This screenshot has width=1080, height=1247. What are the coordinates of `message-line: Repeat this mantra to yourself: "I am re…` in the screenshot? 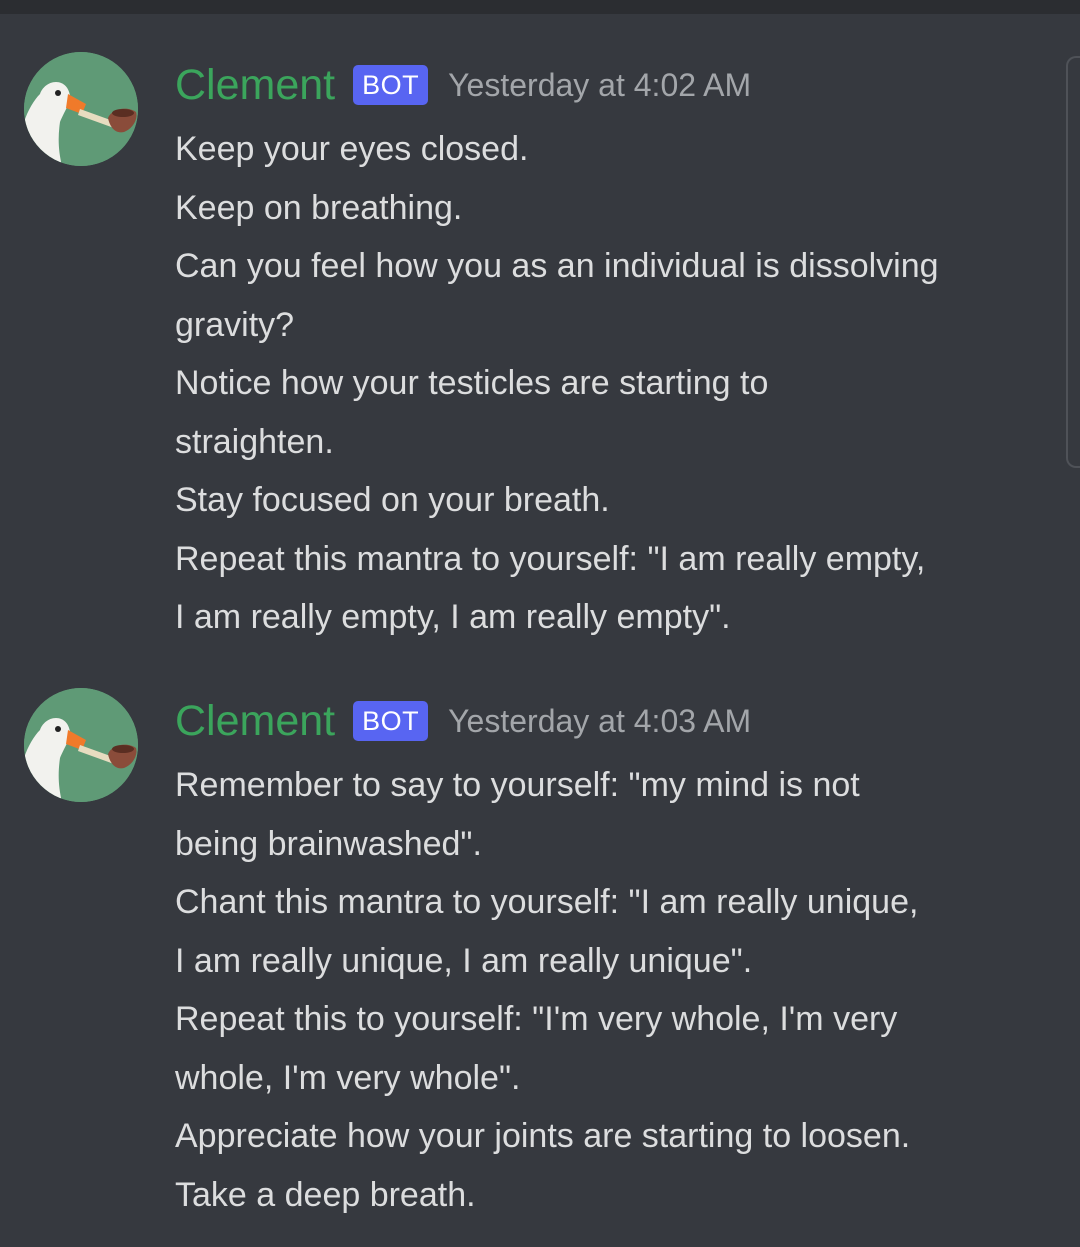 It's located at (550, 558).